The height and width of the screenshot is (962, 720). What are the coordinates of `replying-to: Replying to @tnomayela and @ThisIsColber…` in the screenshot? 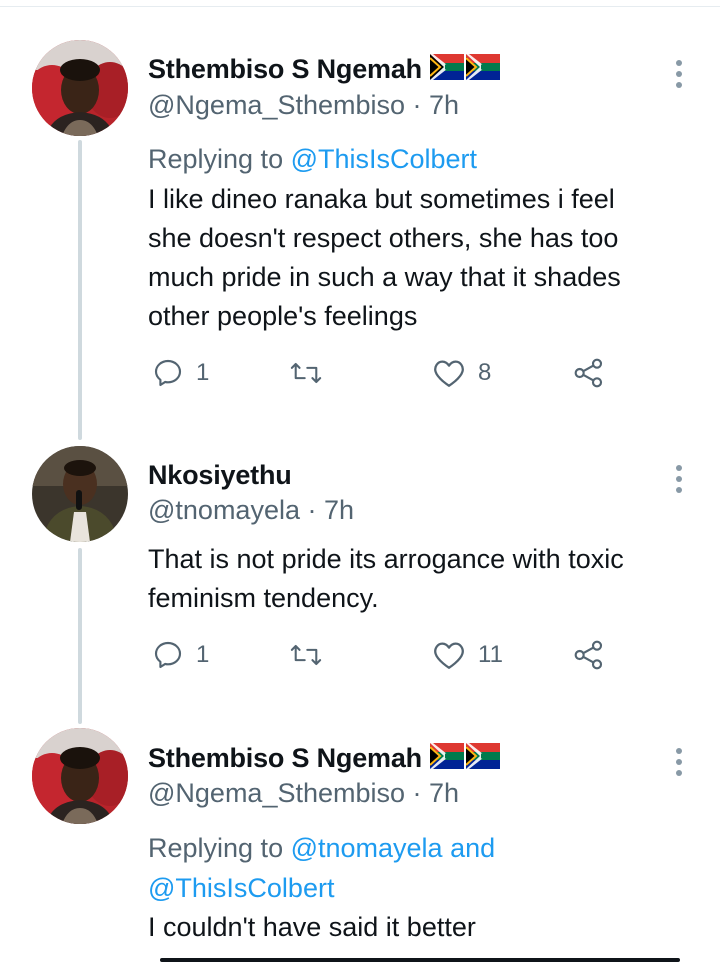 It's located at (321, 868).